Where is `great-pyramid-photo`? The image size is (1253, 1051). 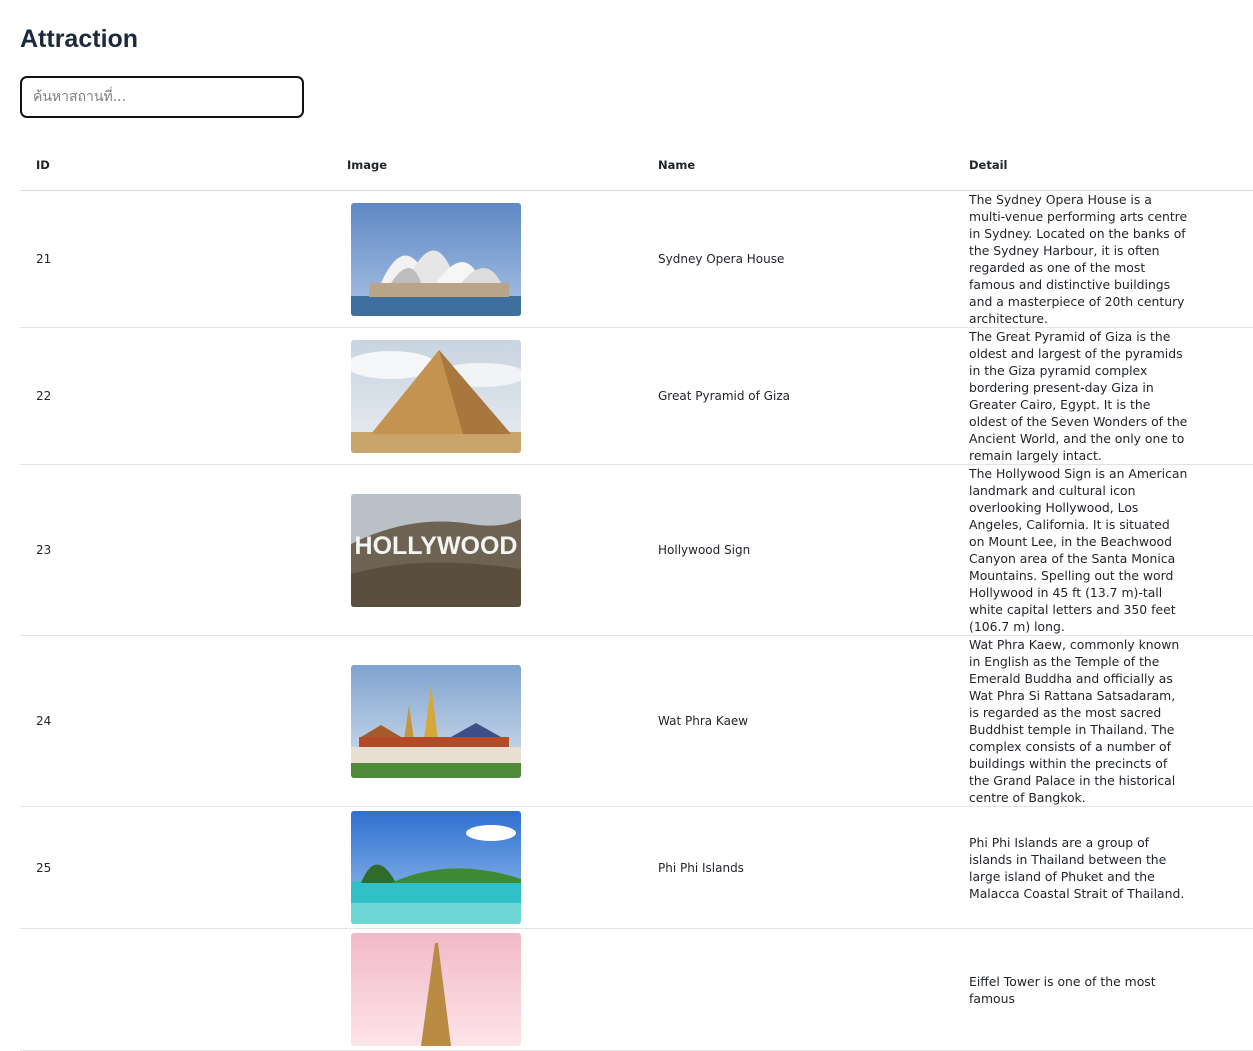 great-pyramid-photo is located at coordinates (436, 396).